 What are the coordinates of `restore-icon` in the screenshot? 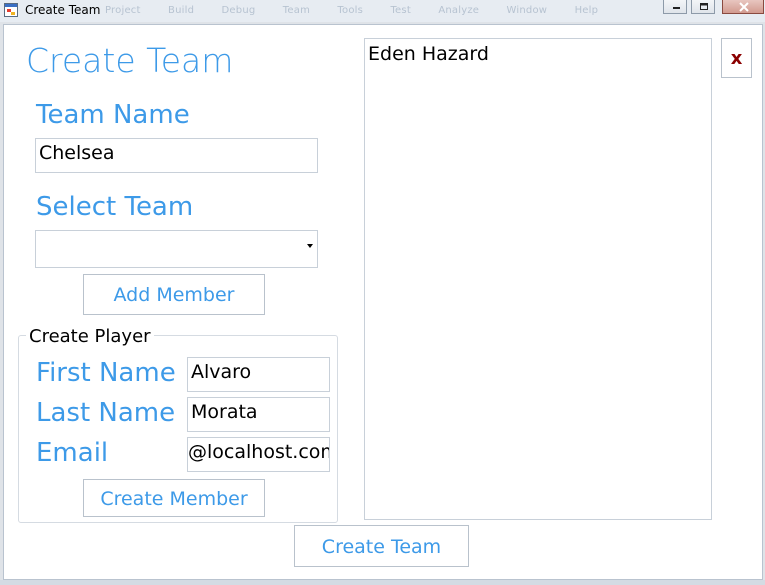 It's located at (704, 6).